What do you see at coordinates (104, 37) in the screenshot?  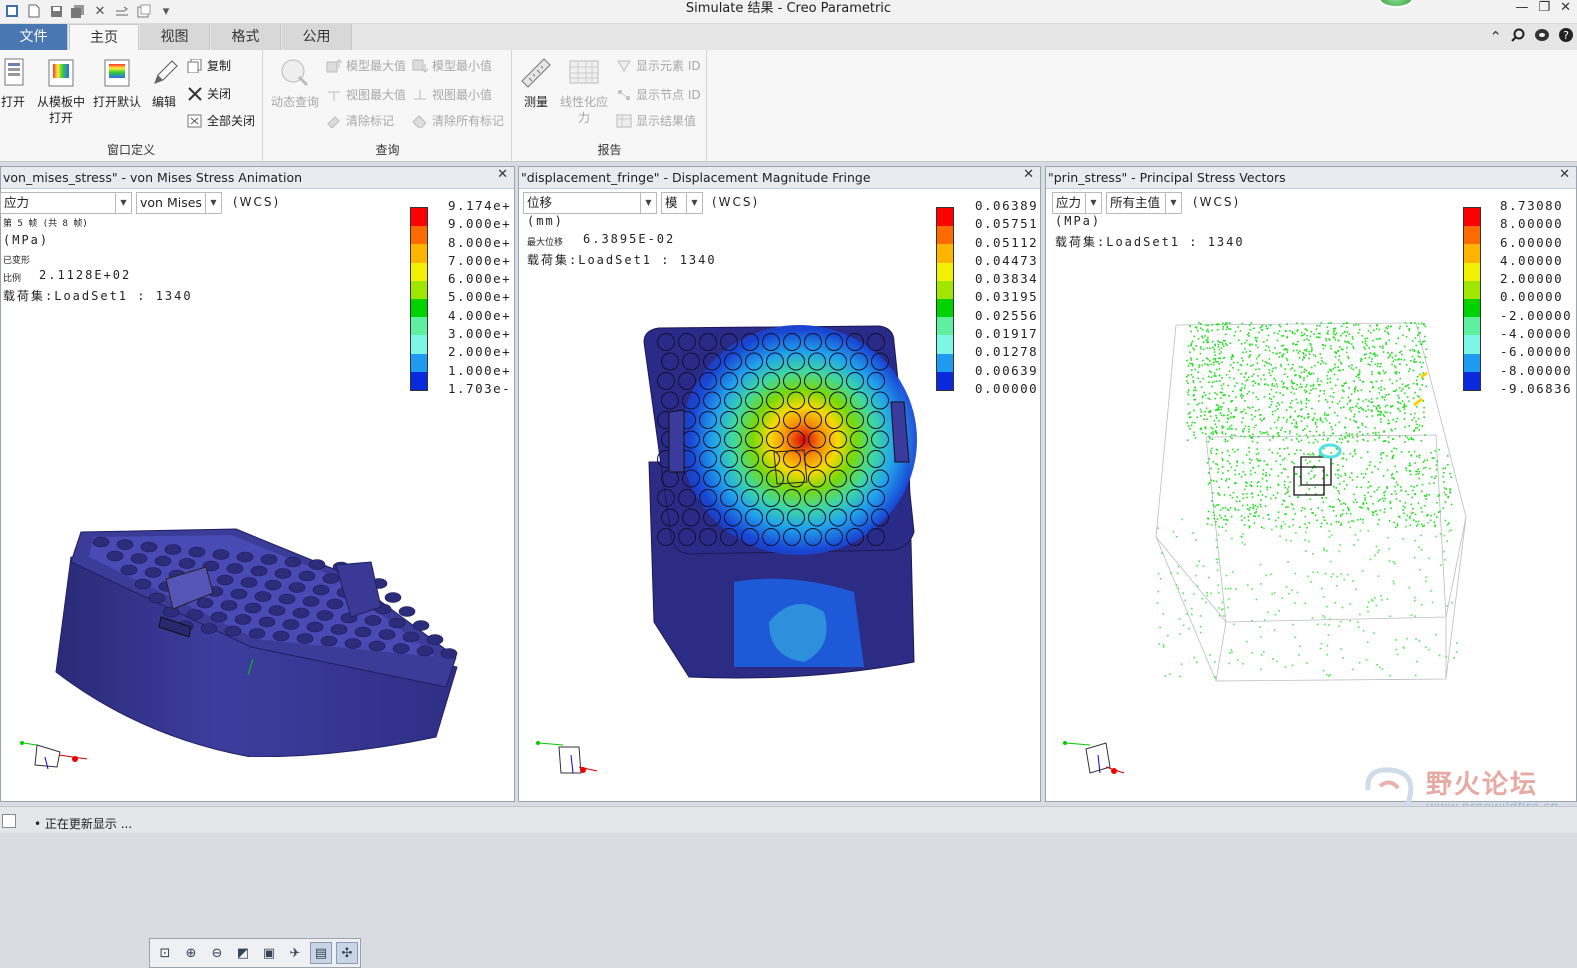 I see `tab-home: 主页` at bounding box center [104, 37].